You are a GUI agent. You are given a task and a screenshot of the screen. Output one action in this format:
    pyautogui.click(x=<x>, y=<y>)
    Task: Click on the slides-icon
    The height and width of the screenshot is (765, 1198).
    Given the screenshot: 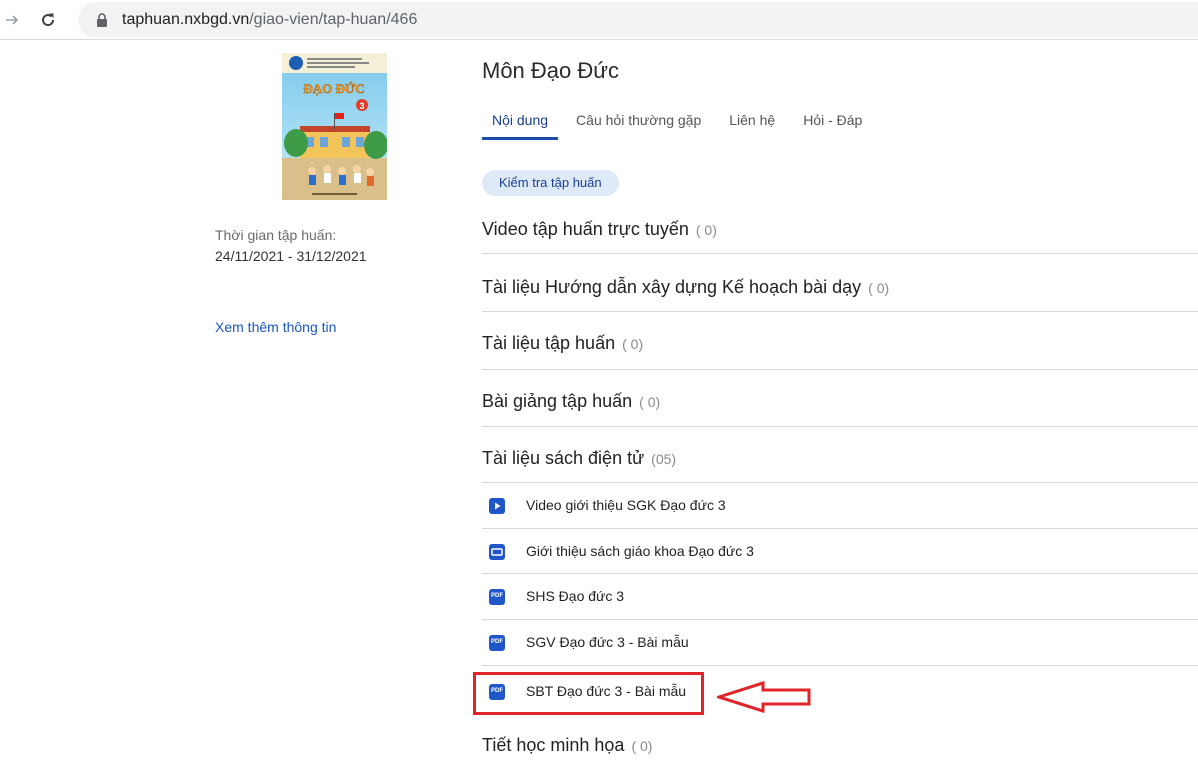 What is the action you would take?
    pyautogui.click(x=497, y=552)
    